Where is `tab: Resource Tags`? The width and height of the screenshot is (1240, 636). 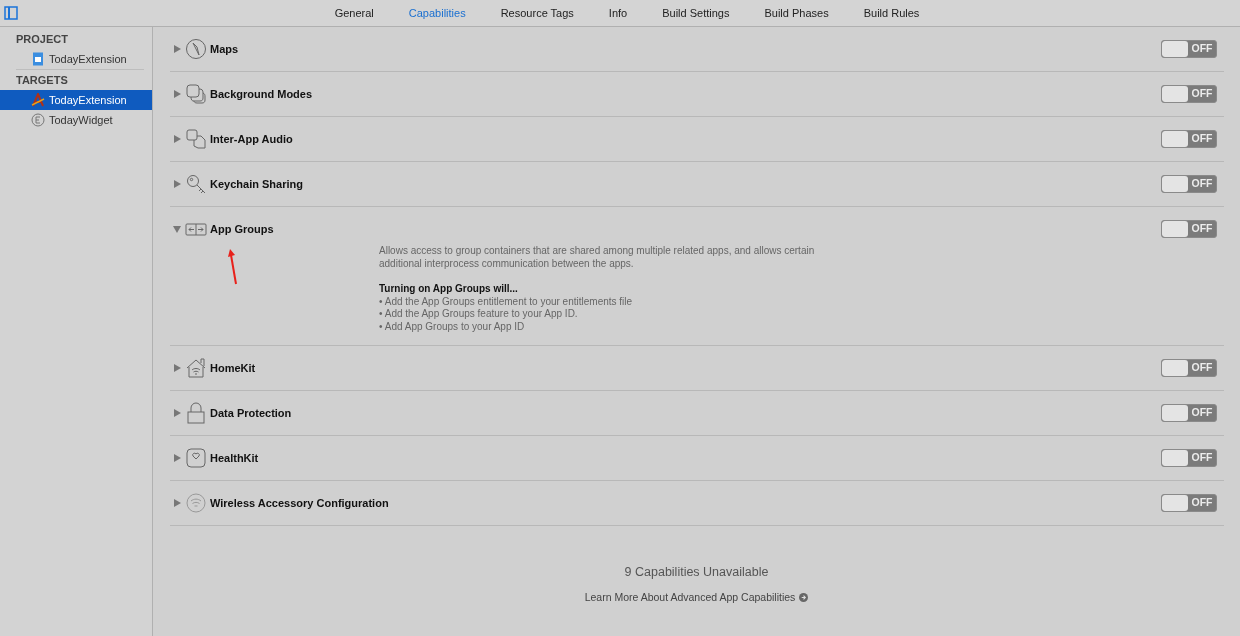
tab: Resource Tags is located at coordinates (537, 13).